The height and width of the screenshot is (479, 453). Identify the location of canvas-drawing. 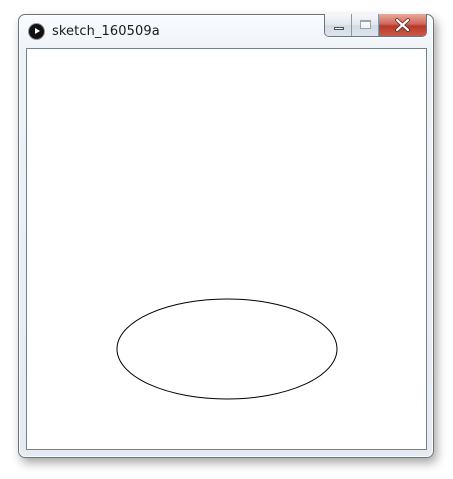
(227, 349).